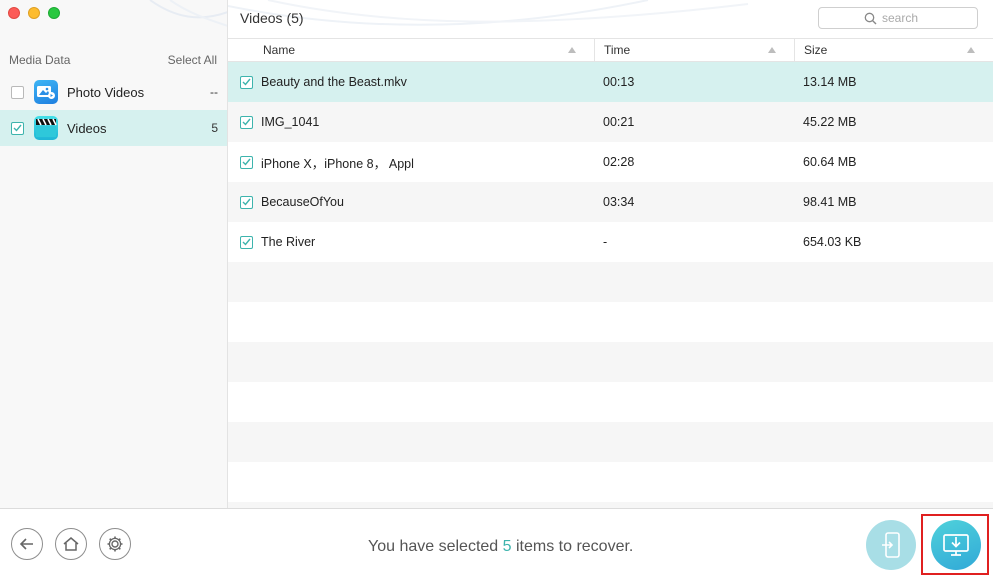 This screenshot has width=993, height=577. I want to click on file-time: 00:13, so click(619, 82).